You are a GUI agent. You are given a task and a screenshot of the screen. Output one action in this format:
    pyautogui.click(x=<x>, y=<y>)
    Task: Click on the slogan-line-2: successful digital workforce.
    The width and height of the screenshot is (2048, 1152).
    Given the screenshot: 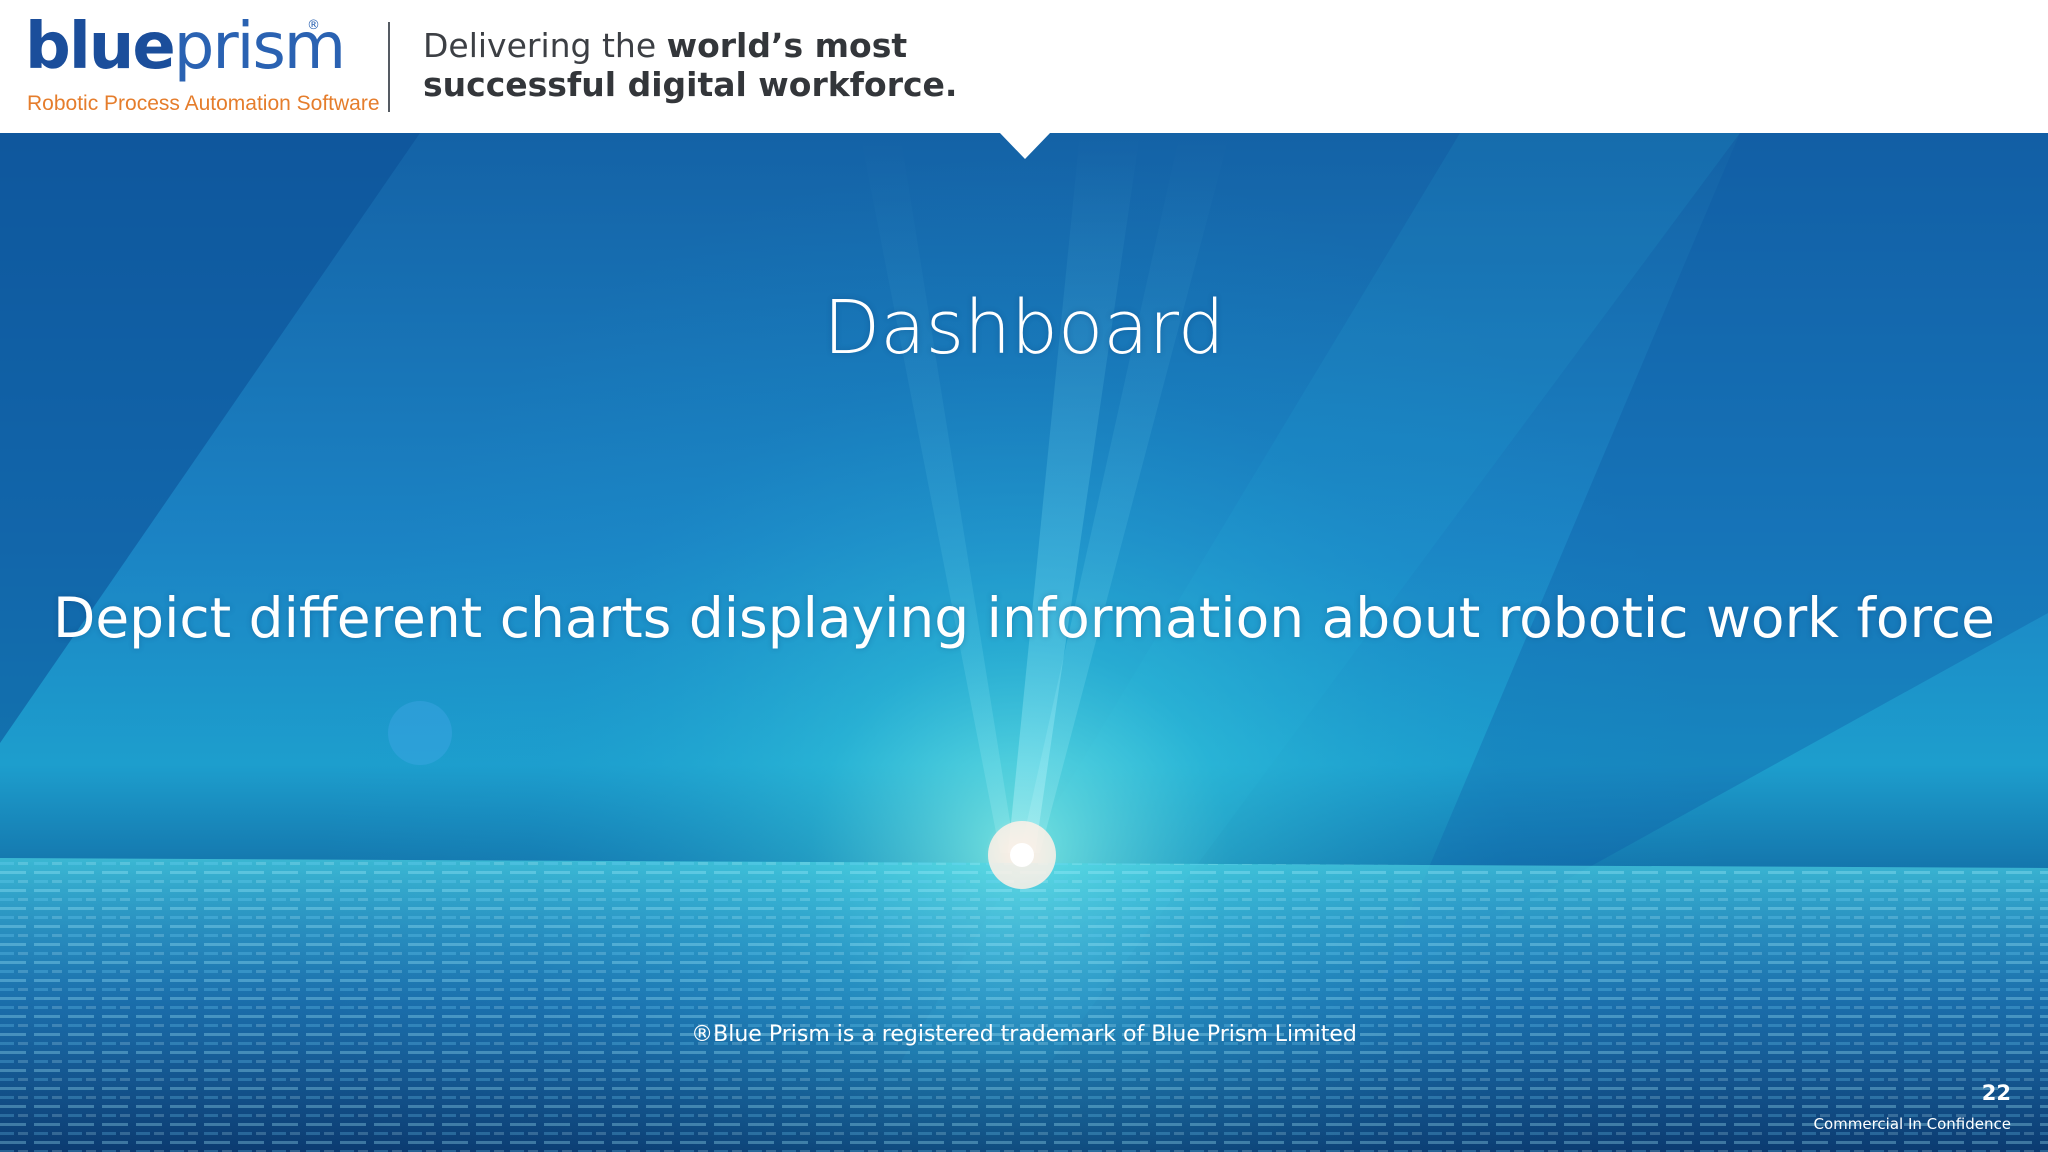 What is the action you would take?
    pyautogui.click(x=690, y=84)
    